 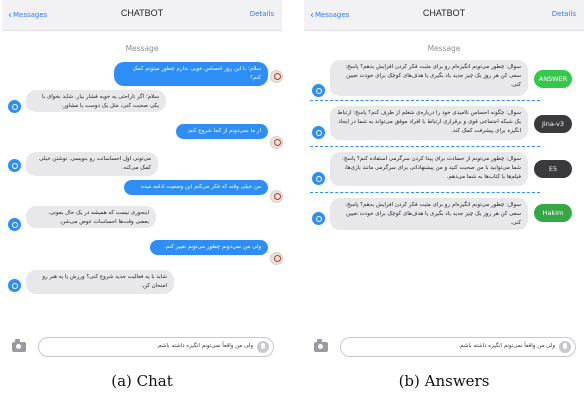 I want to click on model-badge: Hakim, so click(x=553, y=213).